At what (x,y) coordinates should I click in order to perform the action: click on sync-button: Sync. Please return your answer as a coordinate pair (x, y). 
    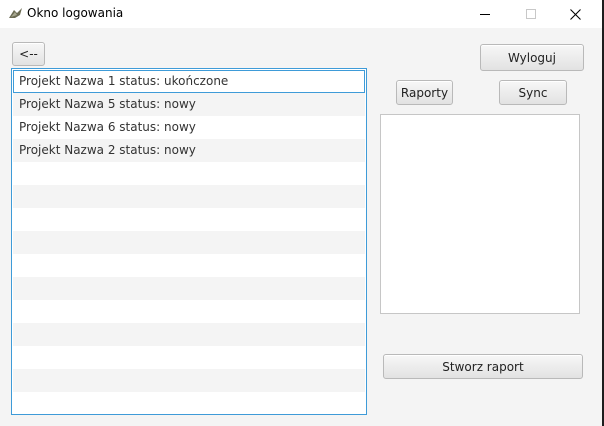
    Looking at the image, I should click on (533, 92).